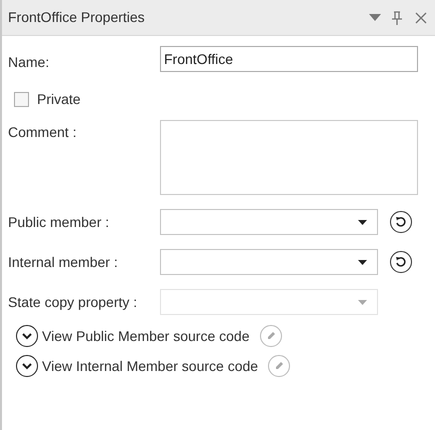  Describe the element at coordinates (289, 157) in the screenshot. I see `comment-field` at that location.